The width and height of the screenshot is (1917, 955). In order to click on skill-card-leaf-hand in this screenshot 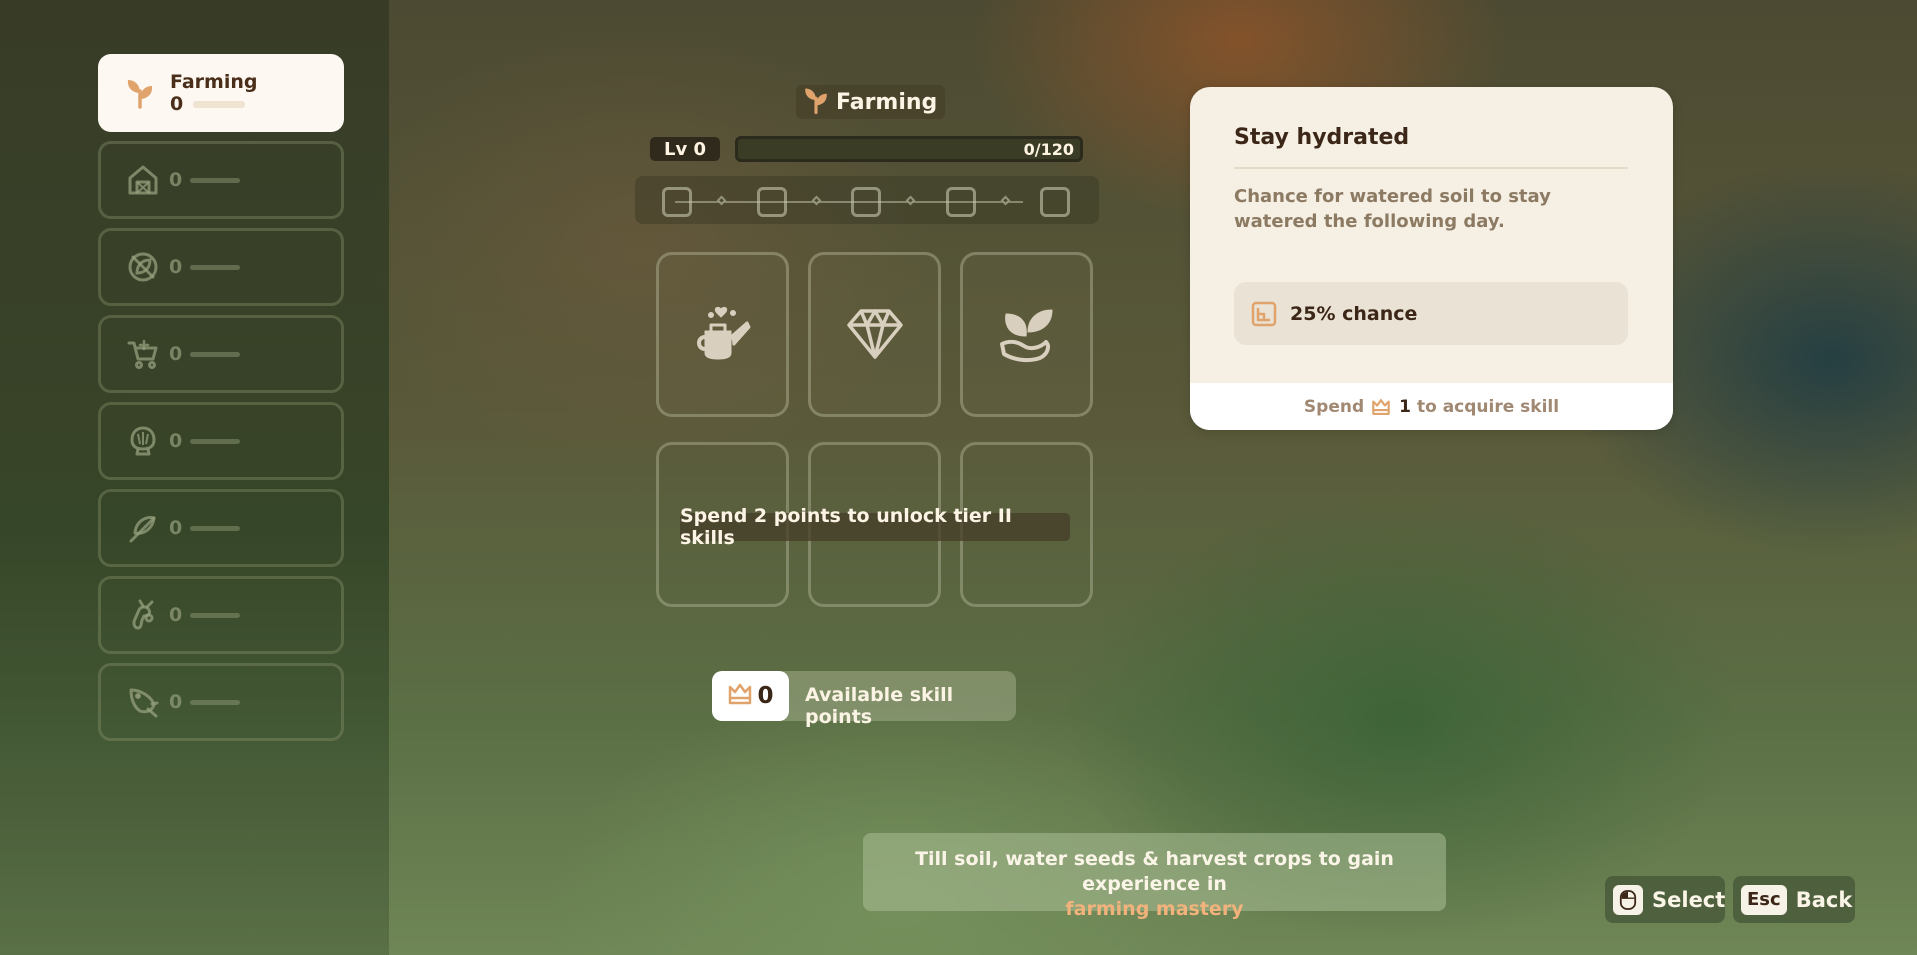, I will do `click(1026, 334)`.